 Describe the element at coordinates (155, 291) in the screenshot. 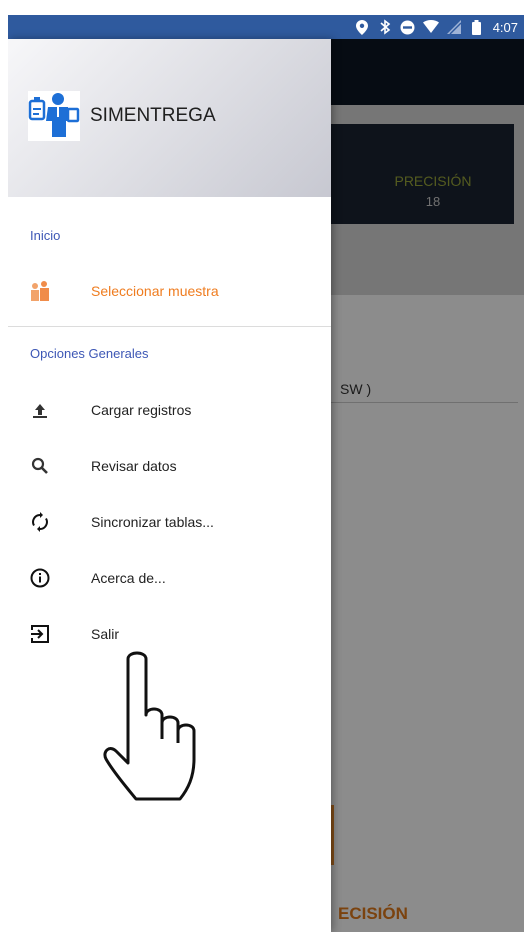

I see `menu-item-label: Seleccionar muestra` at that location.